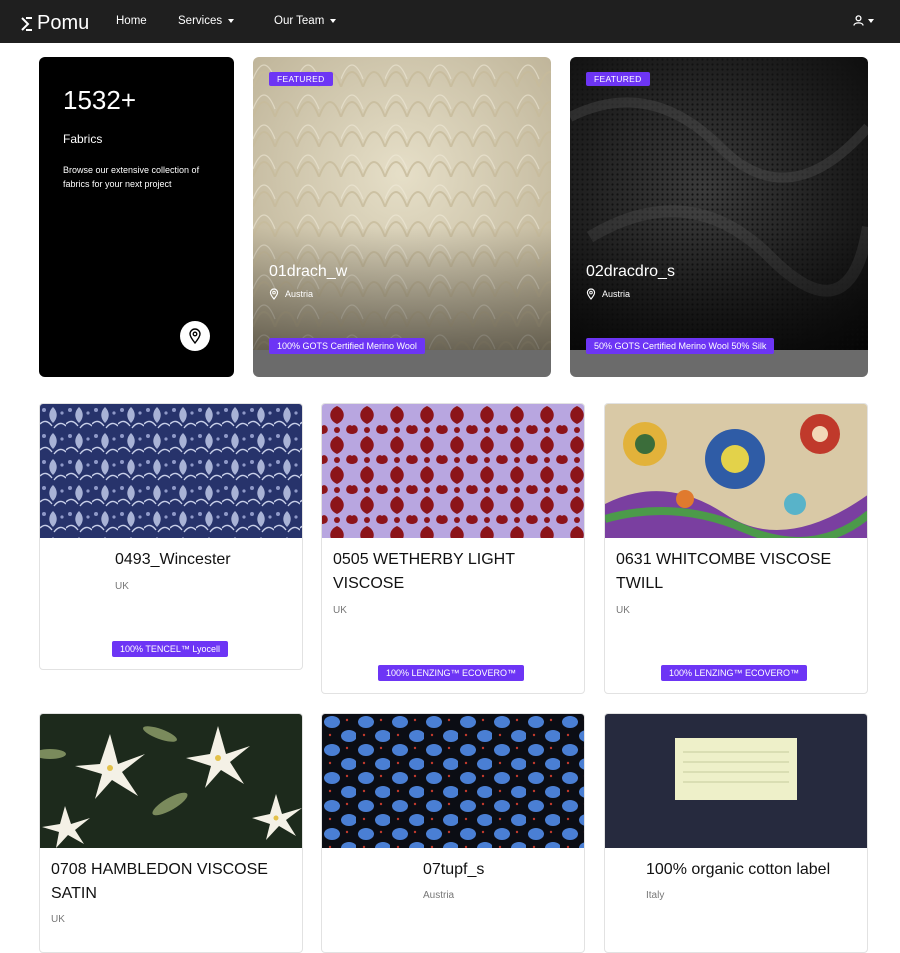  I want to click on fabric-title: 100% organic cotton label, so click(738, 869).